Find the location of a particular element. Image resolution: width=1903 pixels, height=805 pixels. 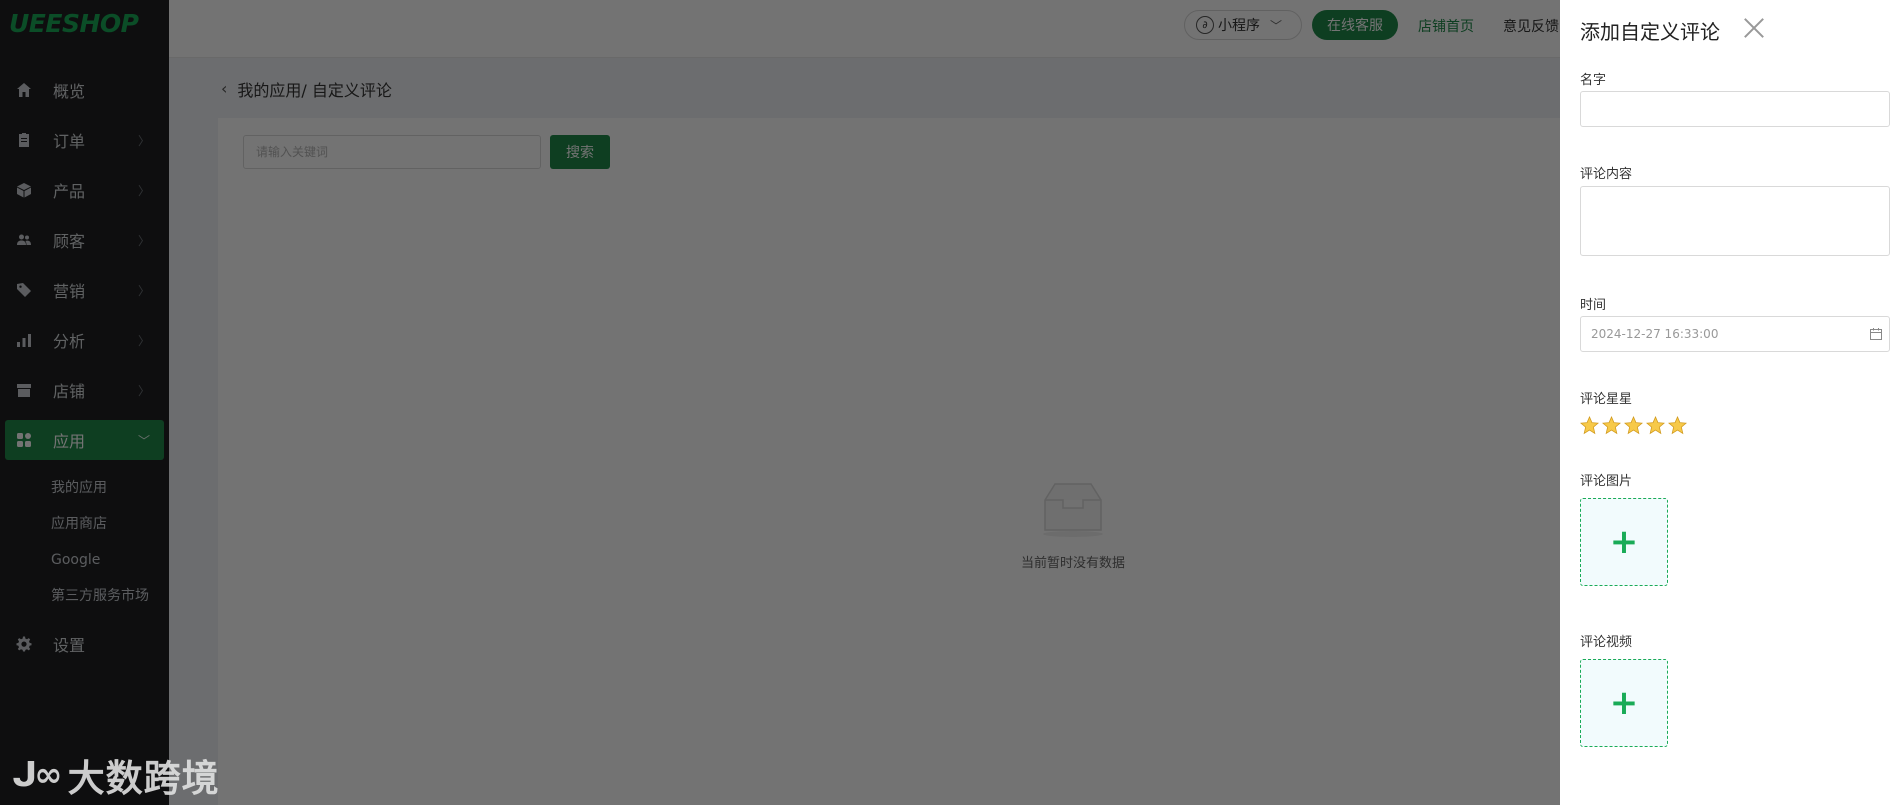

name-field is located at coordinates (1735, 109).